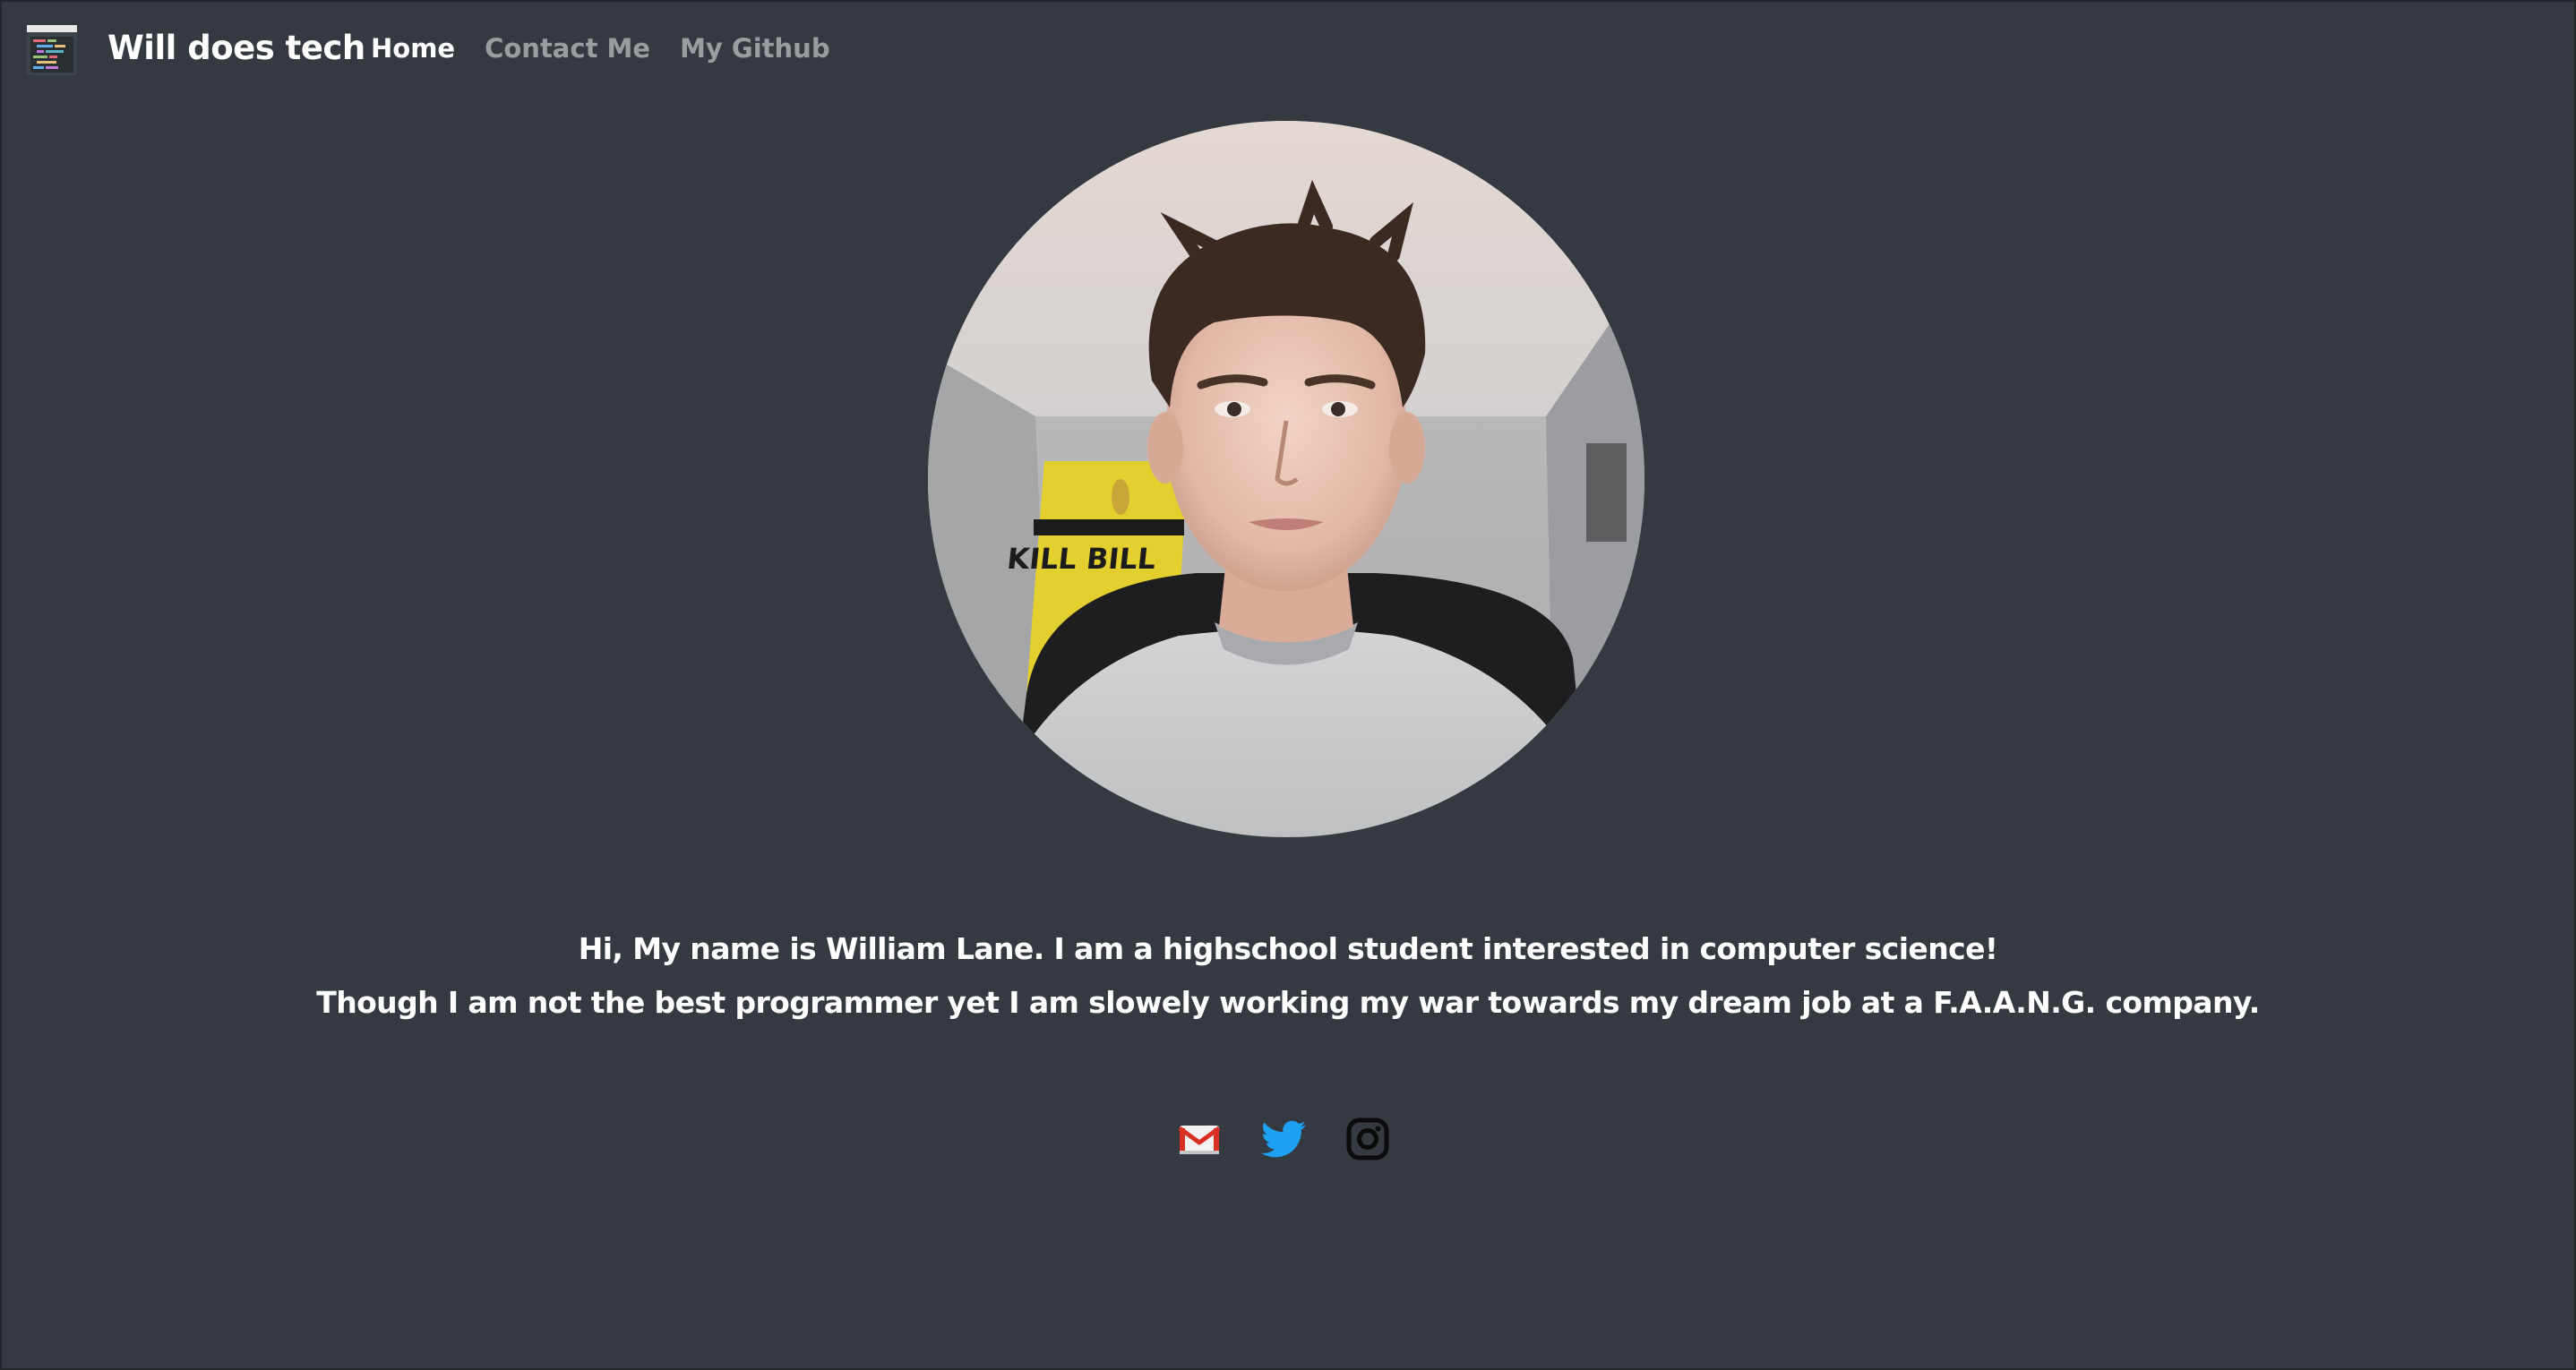 This screenshot has width=2576, height=1370. I want to click on twitter-link, so click(1283, 1139).